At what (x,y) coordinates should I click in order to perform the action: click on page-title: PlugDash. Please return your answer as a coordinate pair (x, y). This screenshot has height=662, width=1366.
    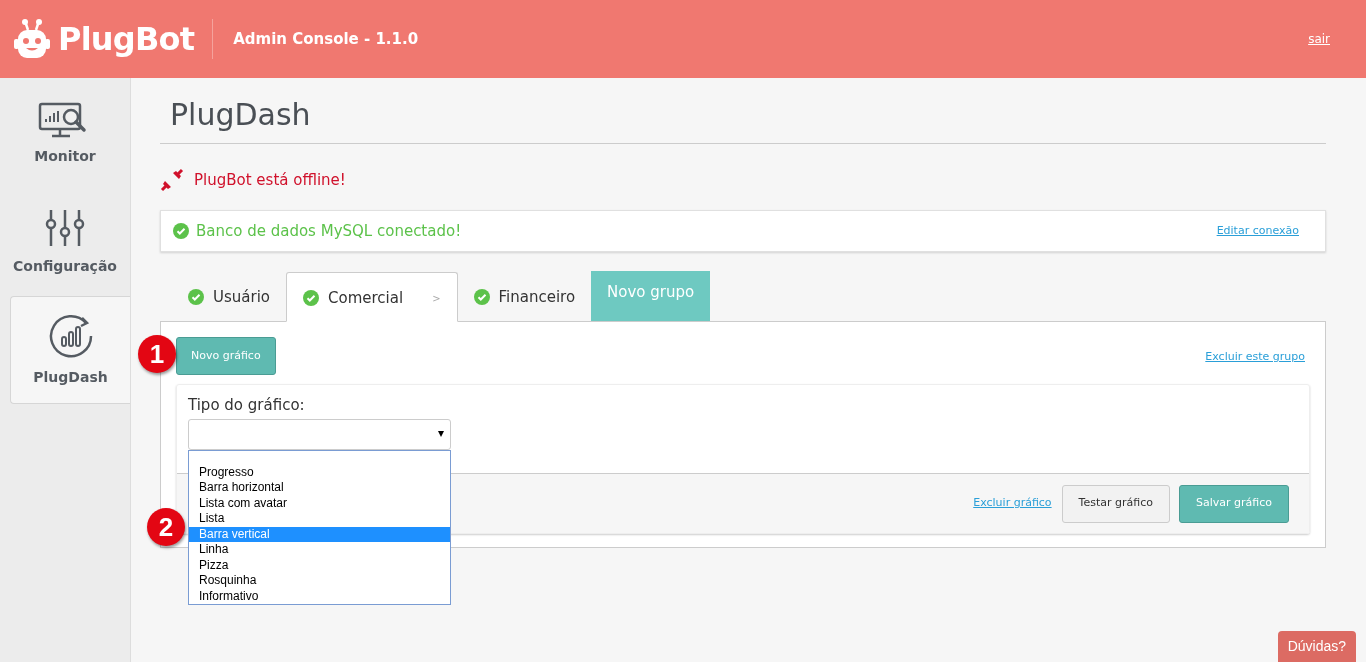
    Looking at the image, I should click on (743, 118).